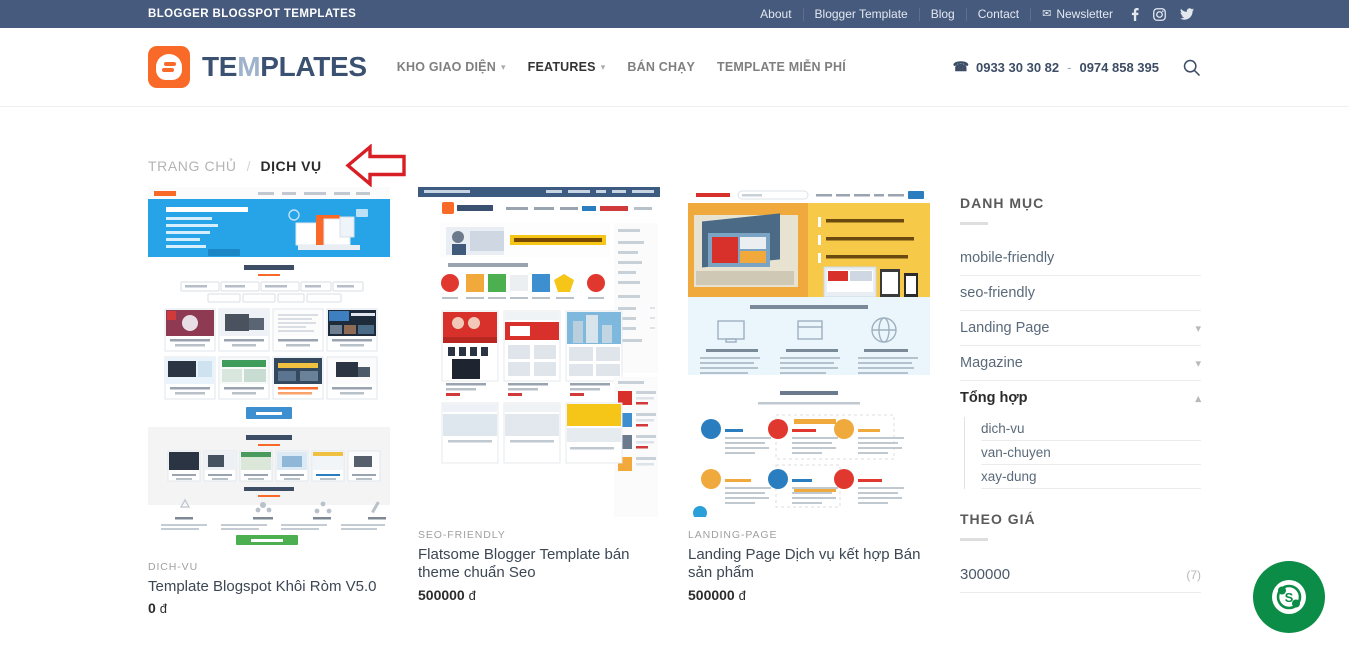  I want to click on chevron-up-icon: ▴, so click(1198, 398).